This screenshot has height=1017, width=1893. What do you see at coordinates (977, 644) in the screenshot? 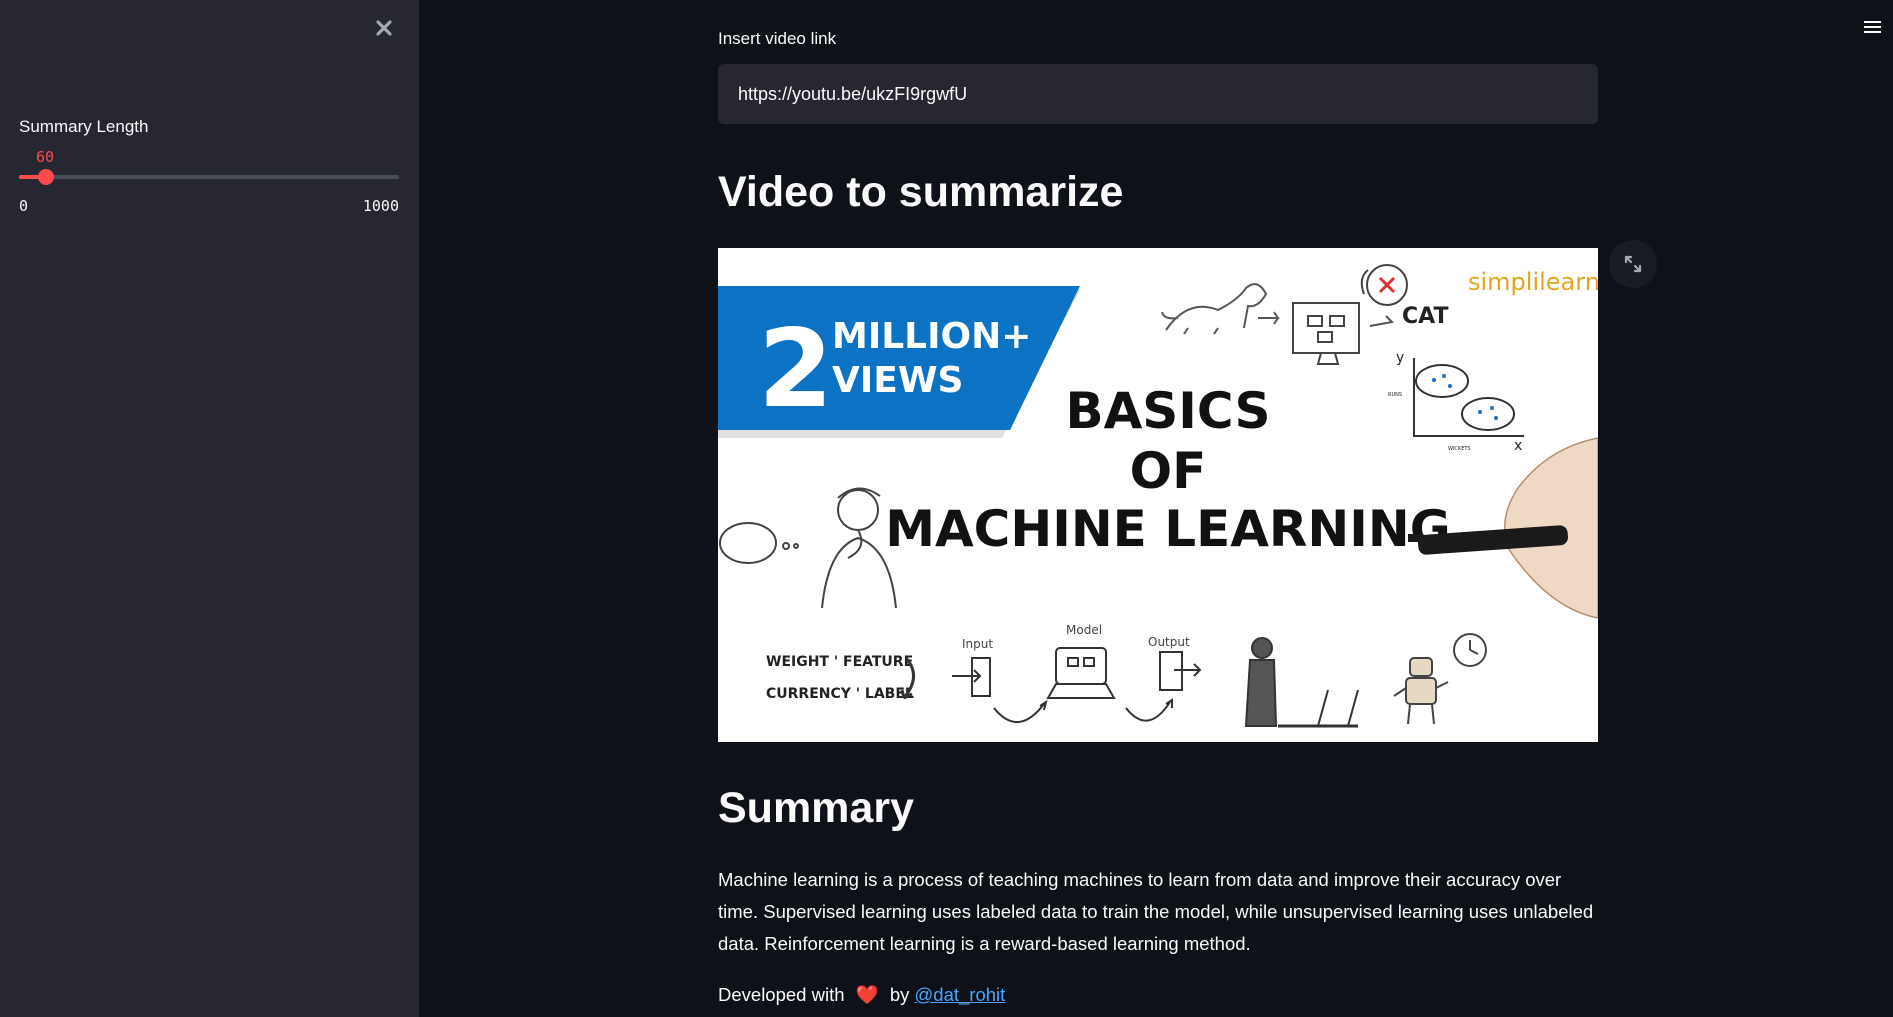
I see `label-input: Input` at bounding box center [977, 644].